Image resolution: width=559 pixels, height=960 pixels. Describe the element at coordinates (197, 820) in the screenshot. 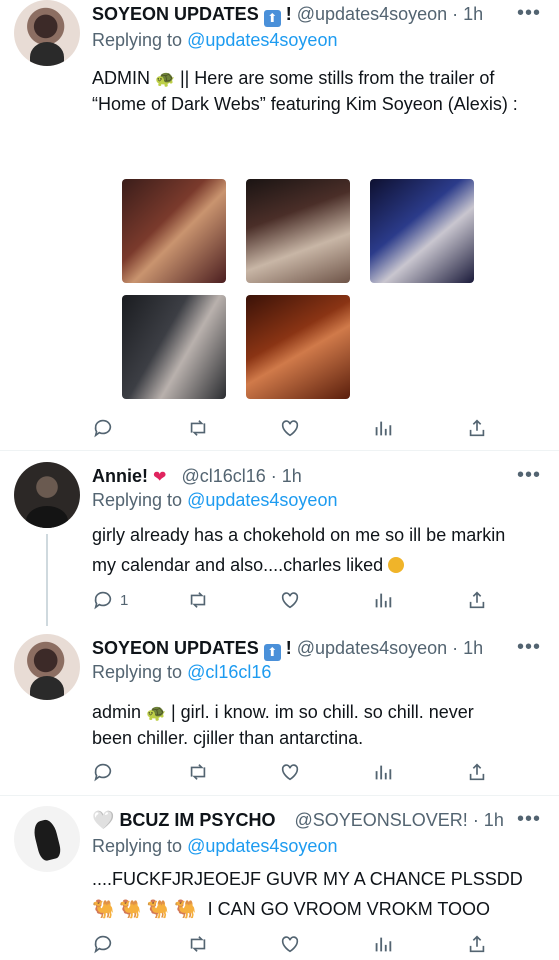

I see `display-name: BCUZ IM PSYCHO` at that location.